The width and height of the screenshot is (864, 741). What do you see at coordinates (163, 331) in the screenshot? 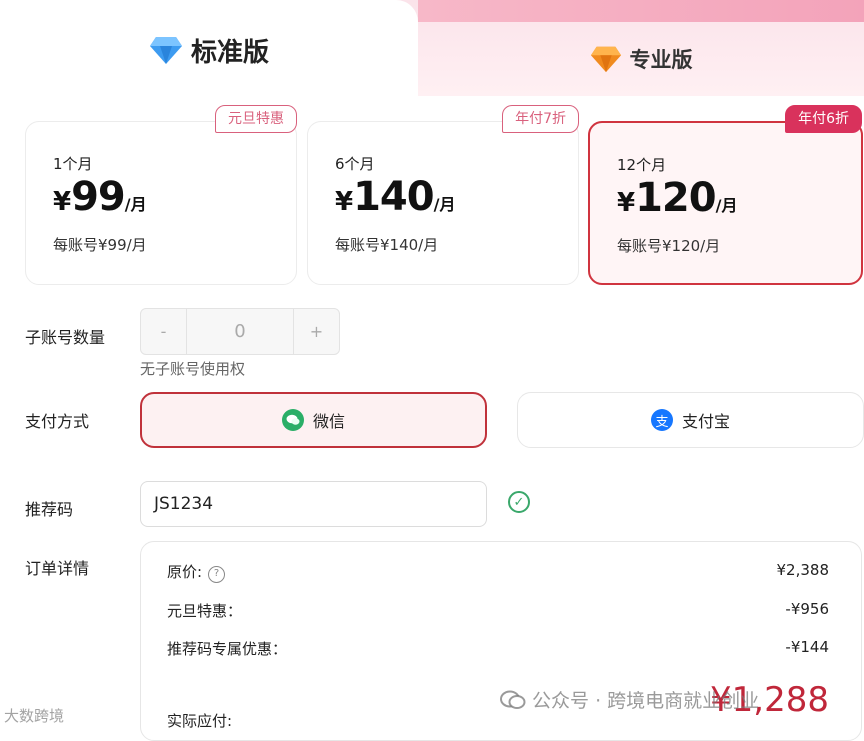
I see `decrement-button: -` at bounding box center [163, 331].